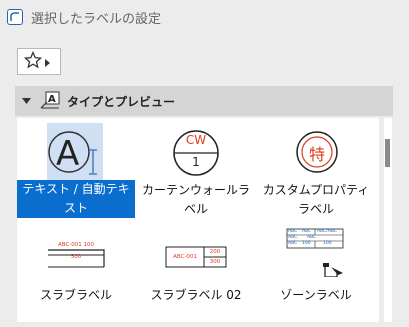 The width and height of the screenshot is (409, 327). Describe the element at coordinates (204, 17) in the screenshot. I see `window-titlebar: 選択したラベルの設定` at that location.